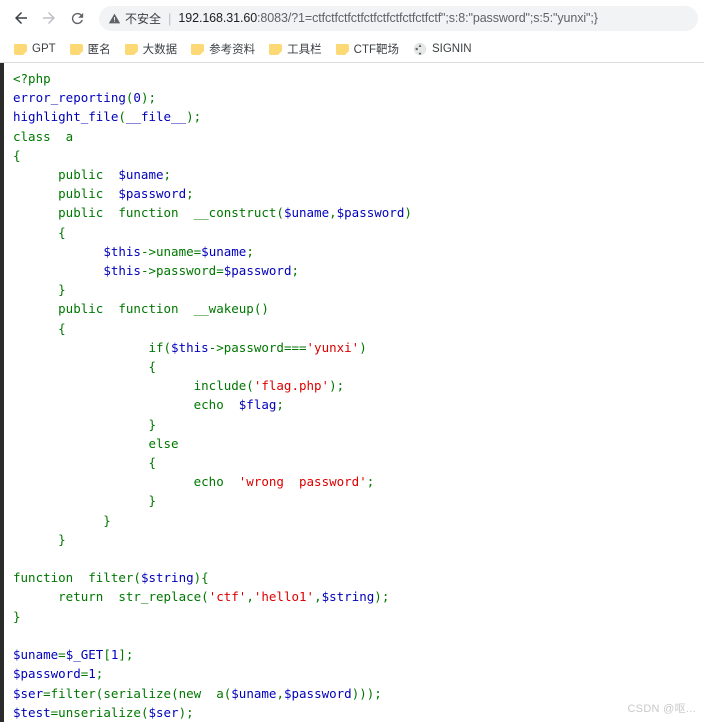 This screenshot has width=704, height=723. What do you see at coordinates (232, 50) in the screenshot?
I see `bookmark-label: 参考资料` at bounding box center [232, 50].